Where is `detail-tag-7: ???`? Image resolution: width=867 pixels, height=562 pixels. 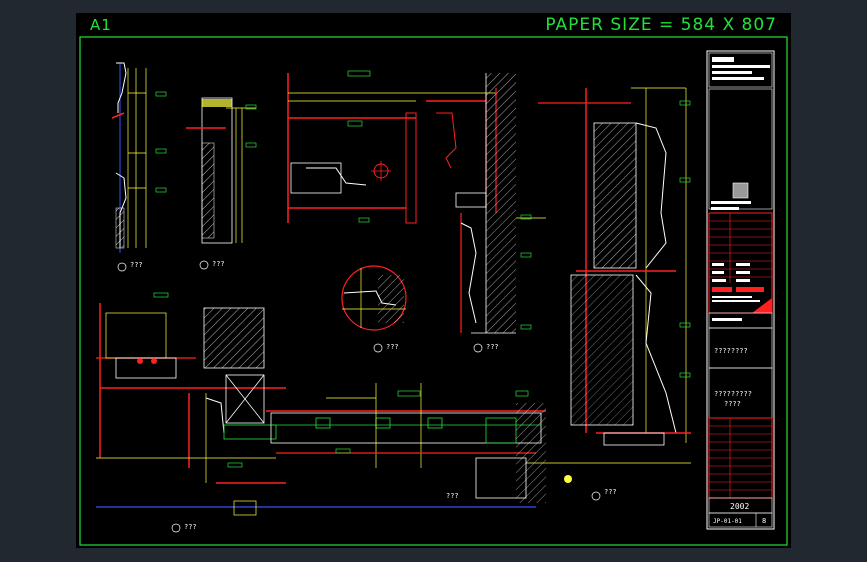
detail-tag-7: ??? is located at coordinates (452, 496).